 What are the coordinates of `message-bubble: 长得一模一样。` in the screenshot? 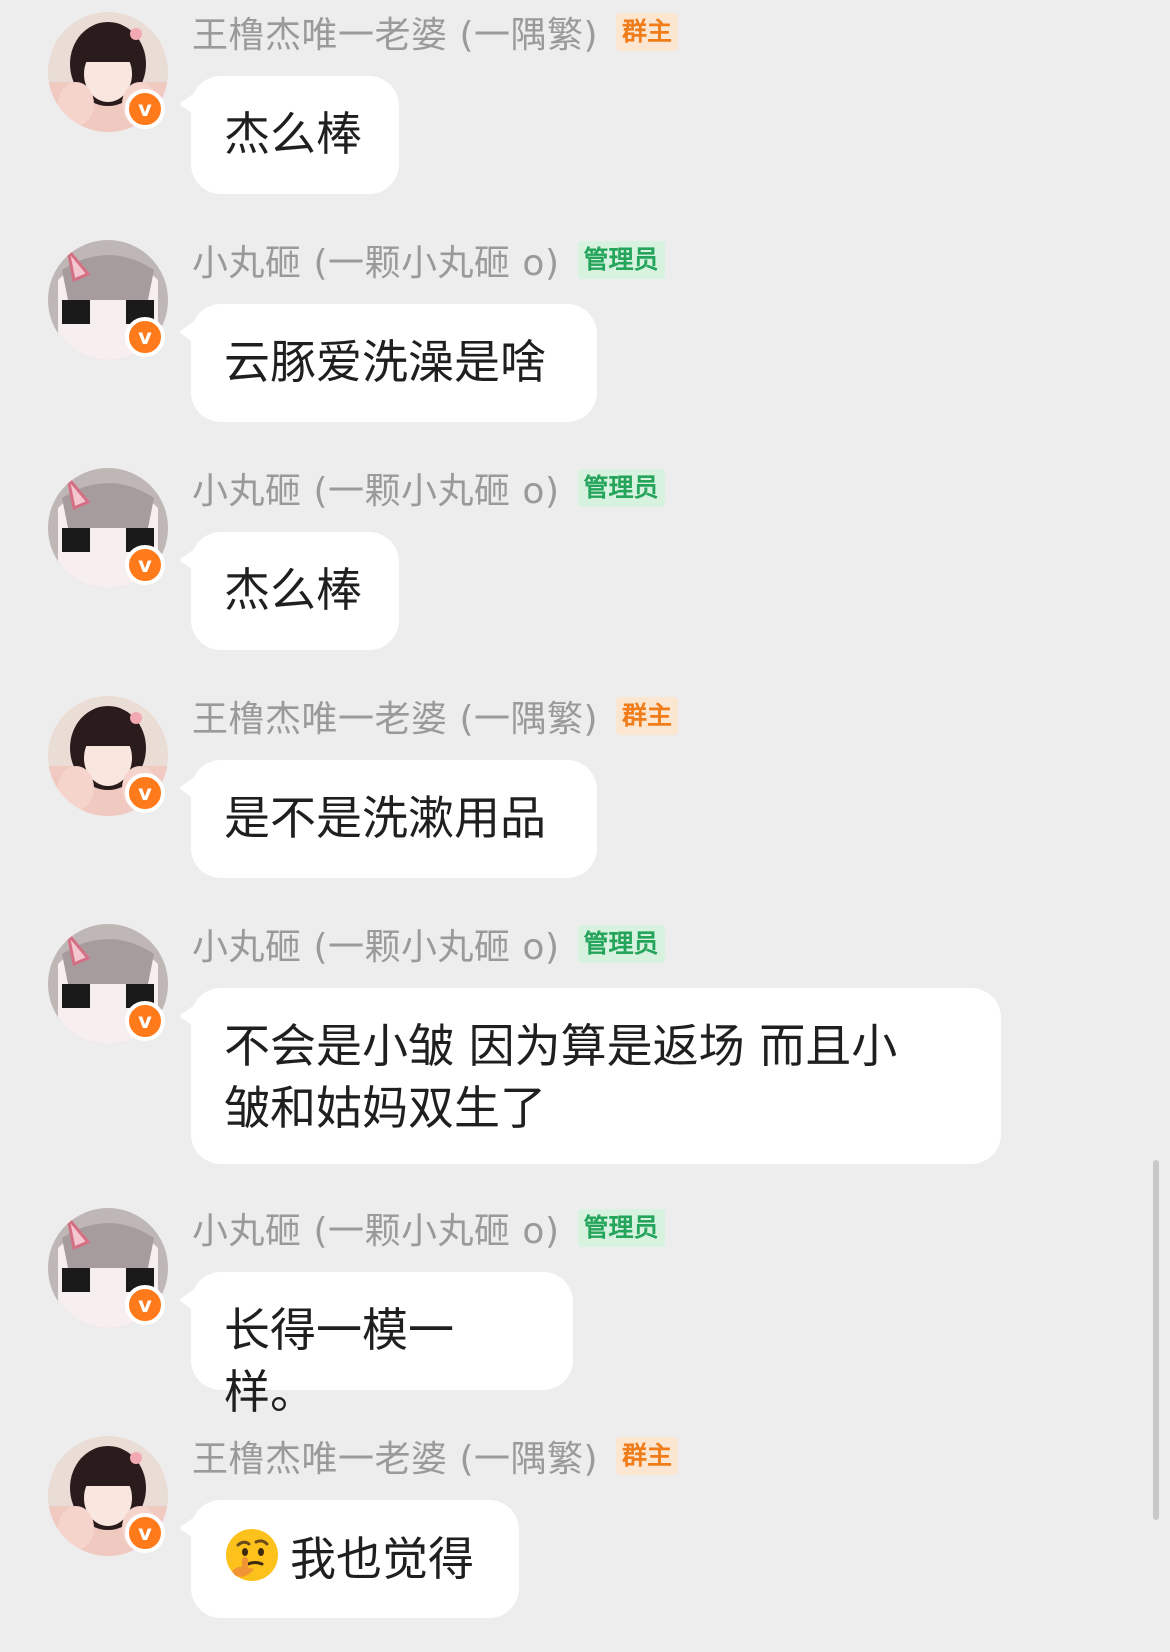 It's located at (376, 1345).